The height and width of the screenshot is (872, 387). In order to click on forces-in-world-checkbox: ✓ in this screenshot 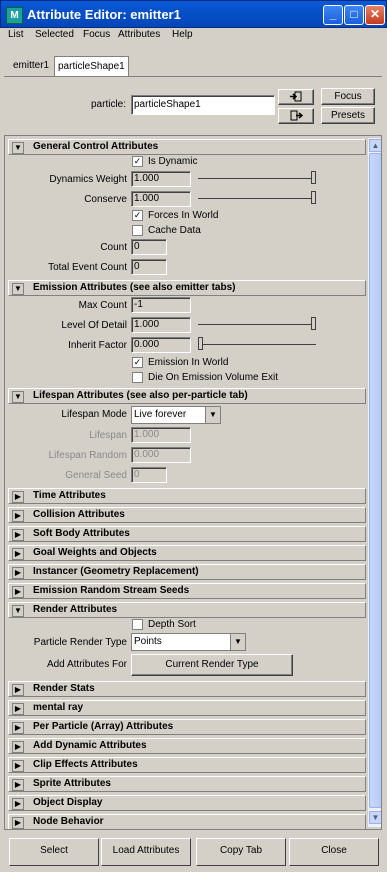, I will do `click(137, 215)`.